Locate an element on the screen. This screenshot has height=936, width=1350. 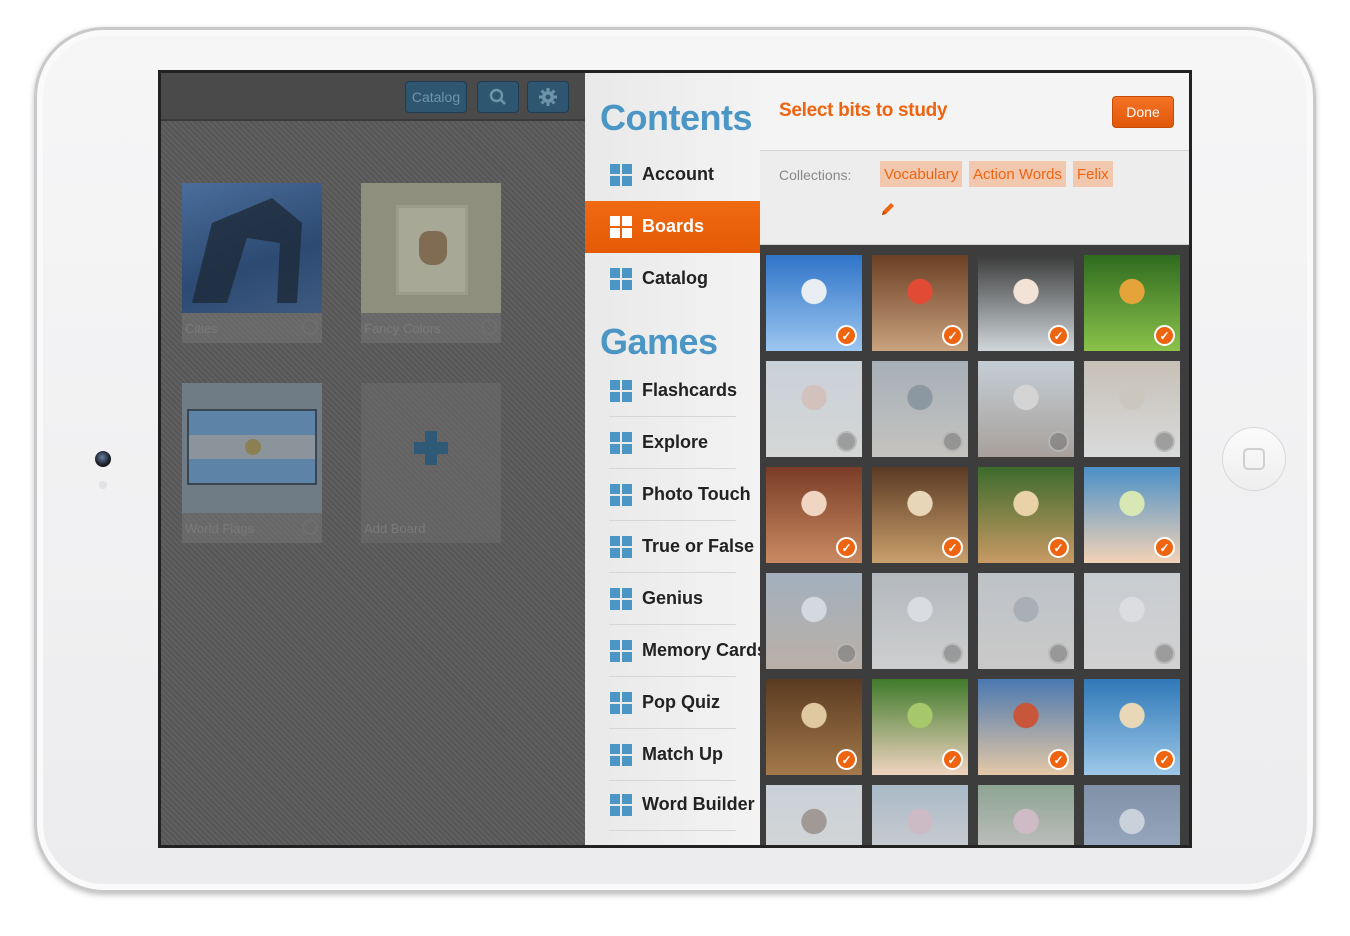
menu-item-word-builder: Word Builder is located at coordinates (672, 805).